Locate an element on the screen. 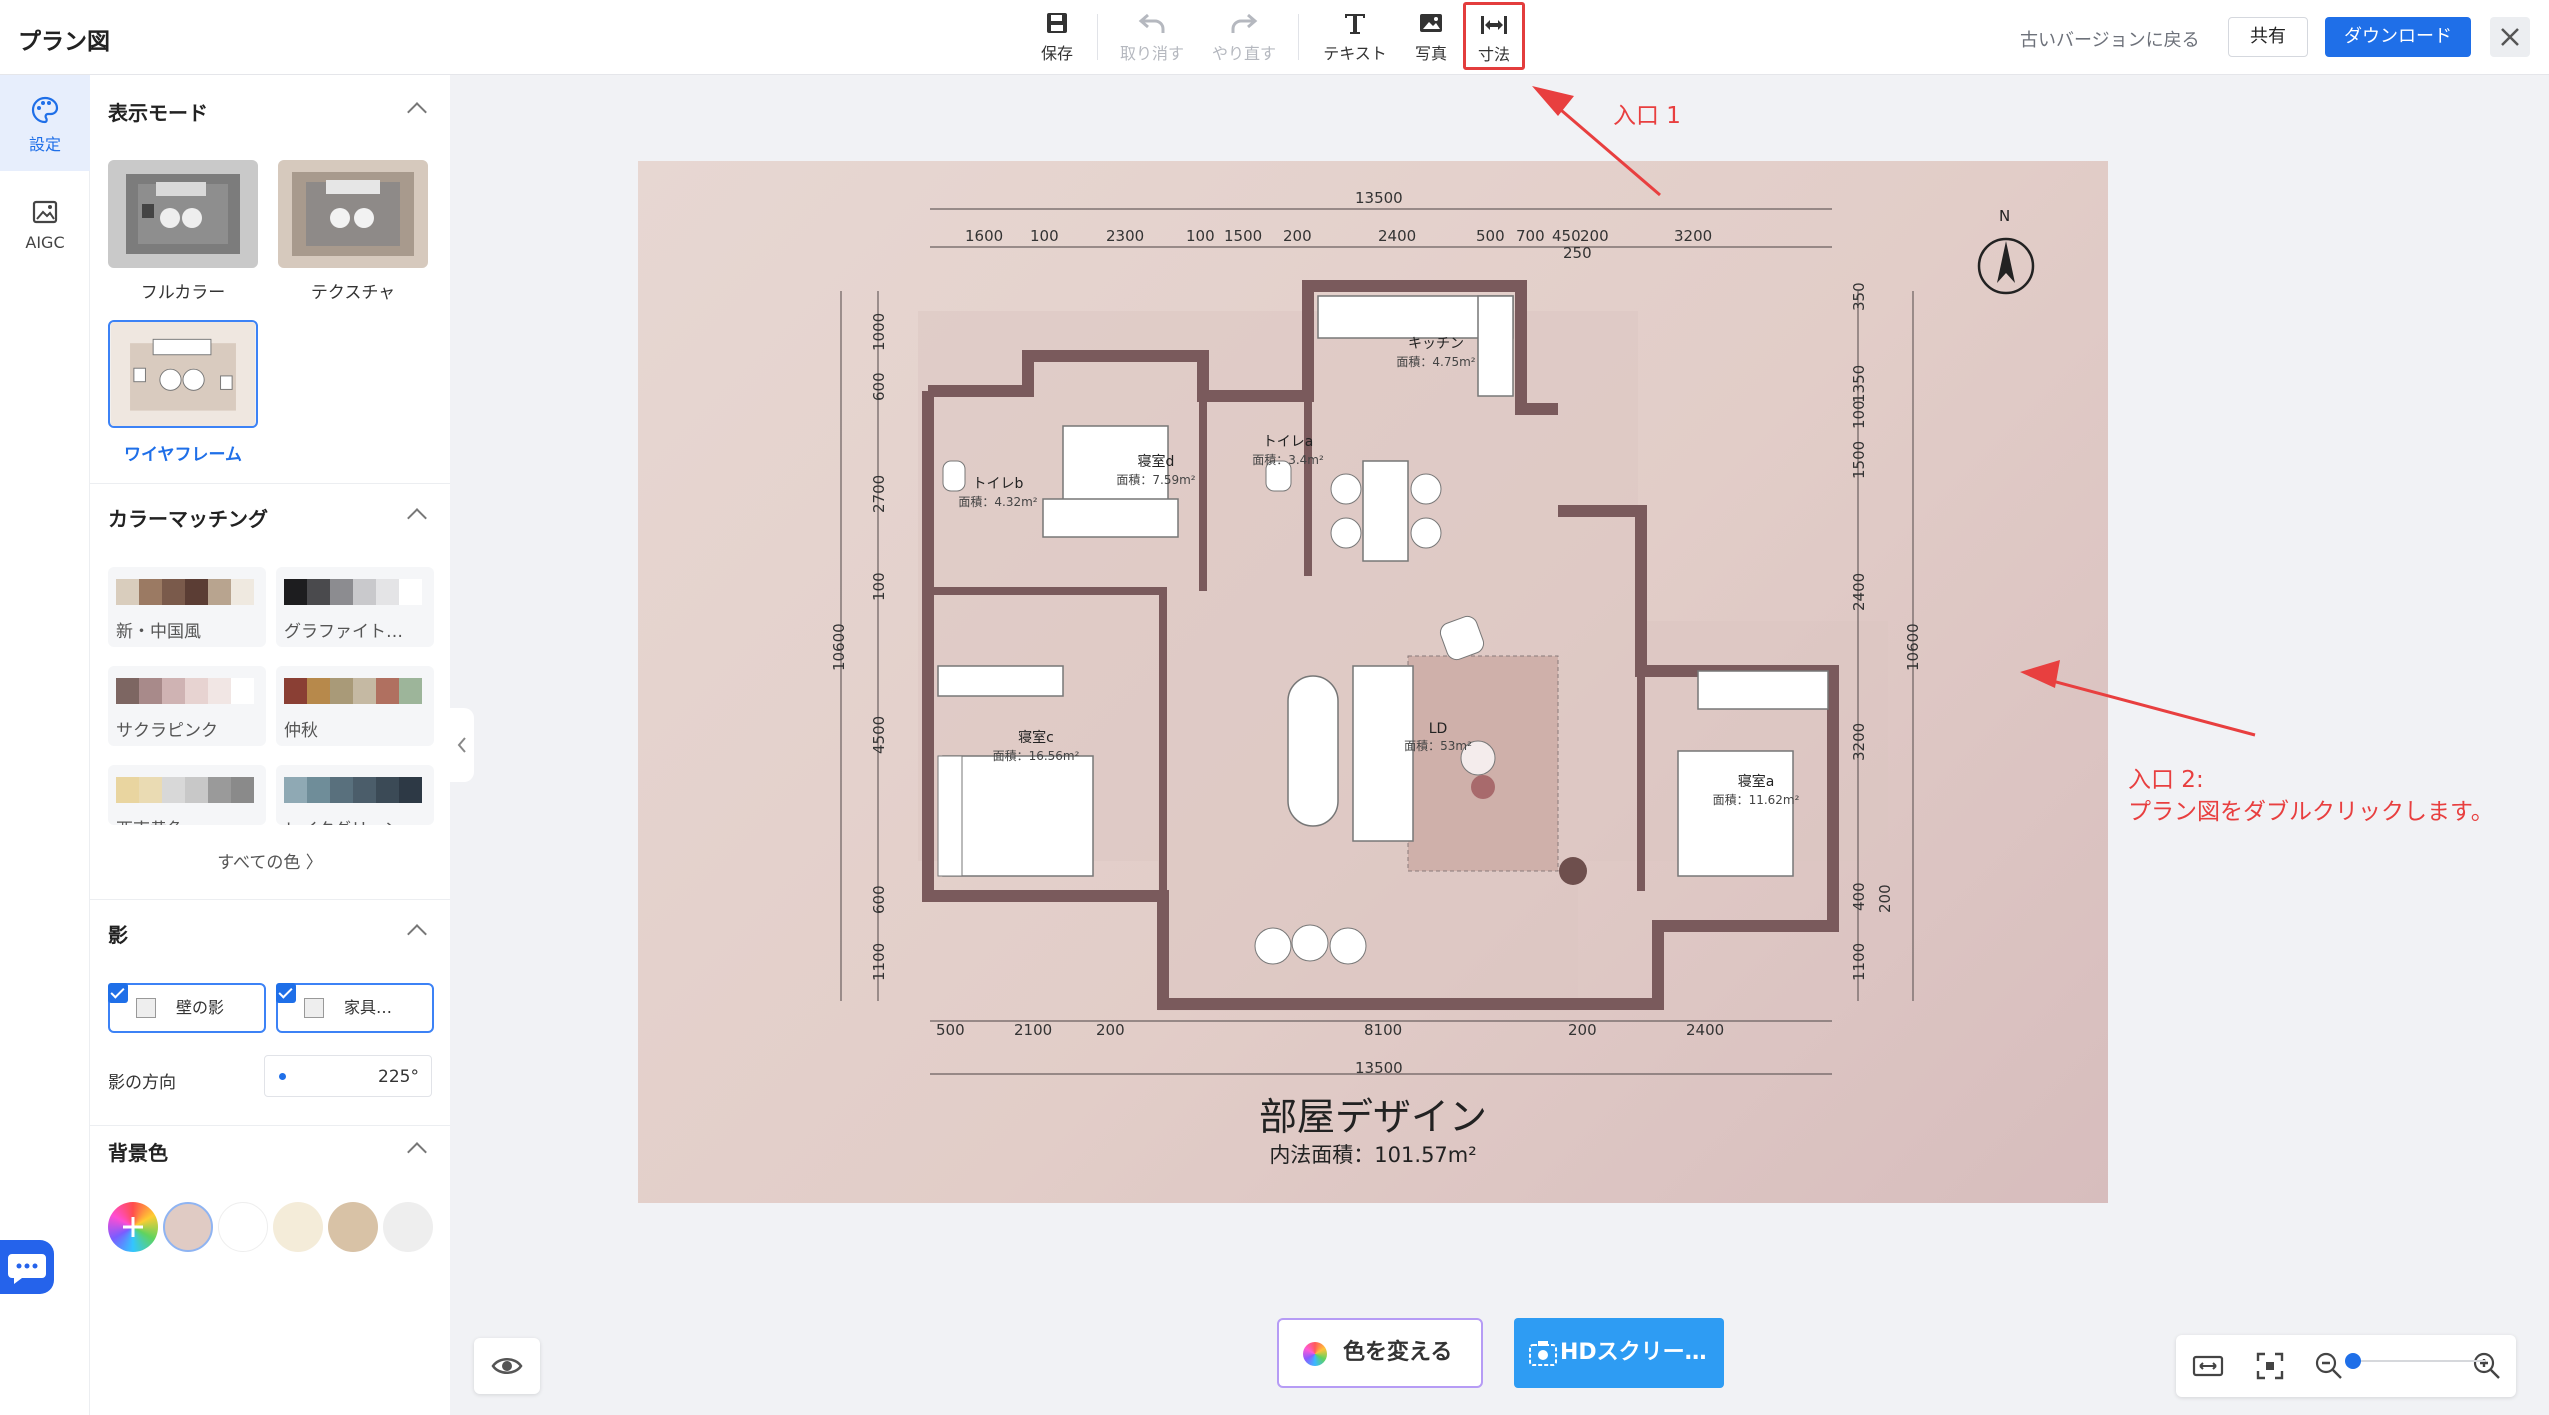 The height and width of the screenshot is (1415, 2549). undo-icon is located at coordinates (1151, 23).